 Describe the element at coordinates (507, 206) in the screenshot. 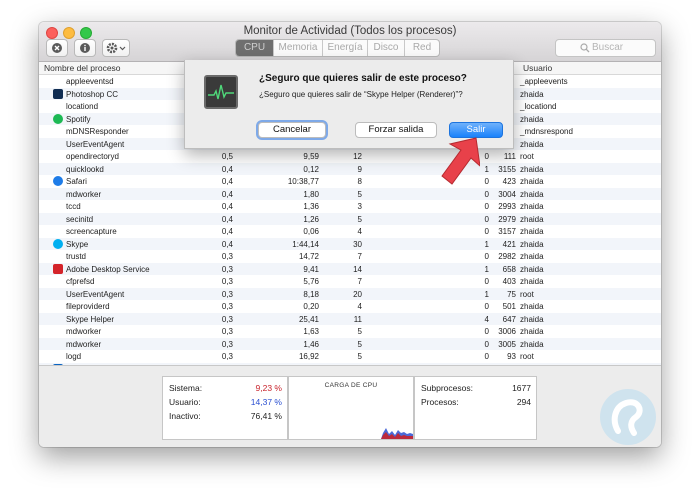

I see `pid-cell: 2993` at that location.